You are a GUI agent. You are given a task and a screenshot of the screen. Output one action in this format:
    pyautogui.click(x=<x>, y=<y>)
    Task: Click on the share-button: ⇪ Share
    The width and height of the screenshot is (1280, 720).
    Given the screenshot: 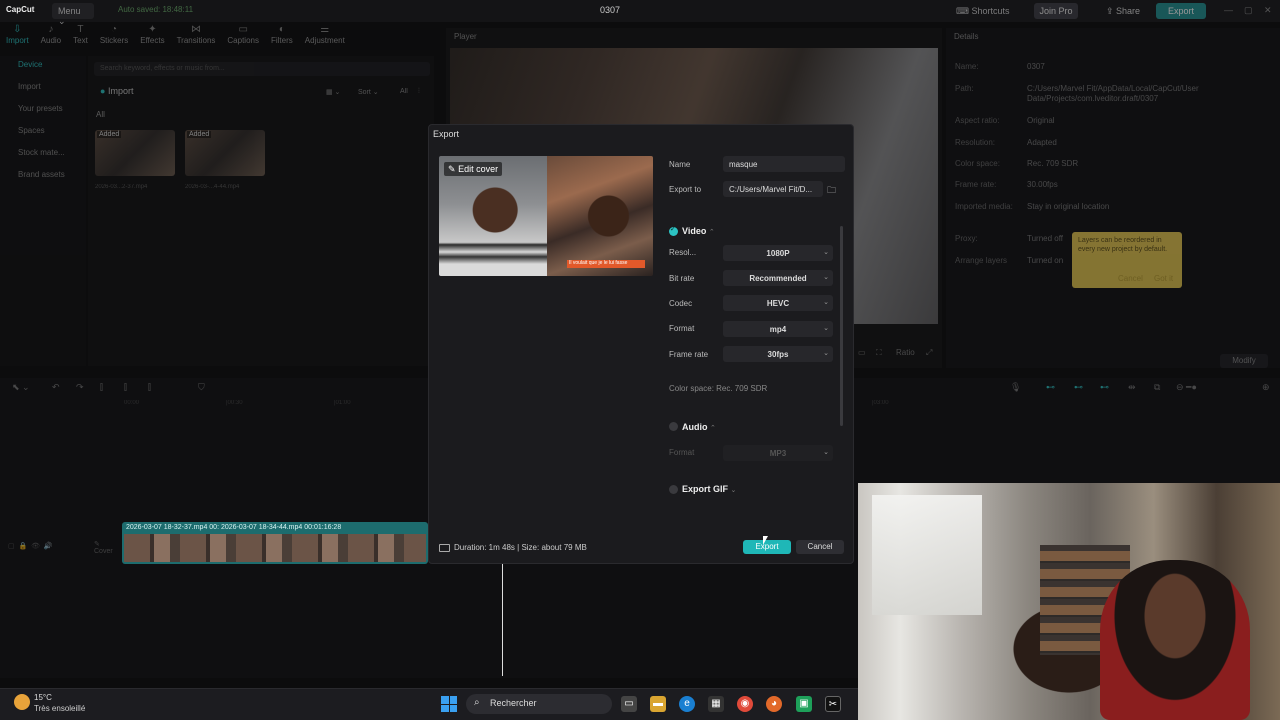 What is the action you would take?
    pyautogui.click(x=1123, y=11)
    